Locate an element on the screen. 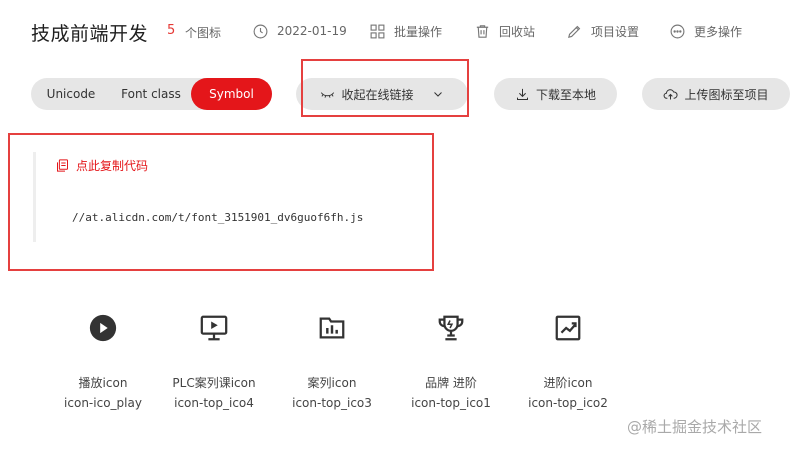 The height and width of the screenshot is (451, 797). grid-icon is located at coordinates (377, 31).